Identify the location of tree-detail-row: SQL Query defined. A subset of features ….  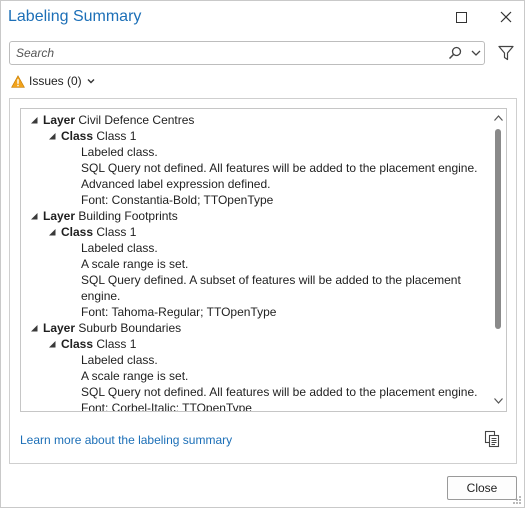
(256, 280).